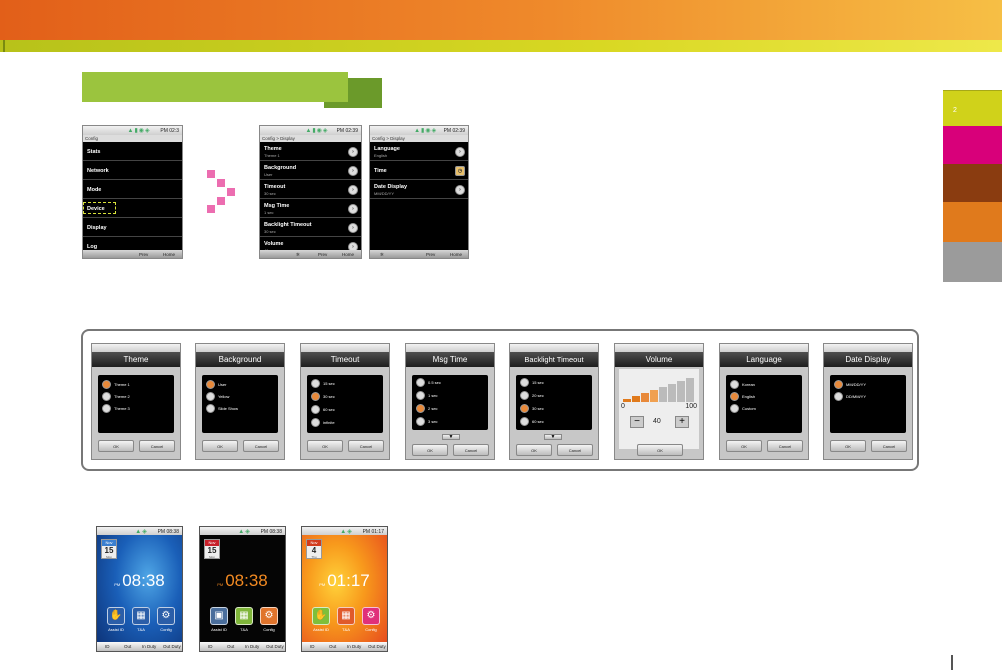  What do you see at coordinates (240, 348) in the screenshot?
I see `status-bar` at bounding box center [240, 348].